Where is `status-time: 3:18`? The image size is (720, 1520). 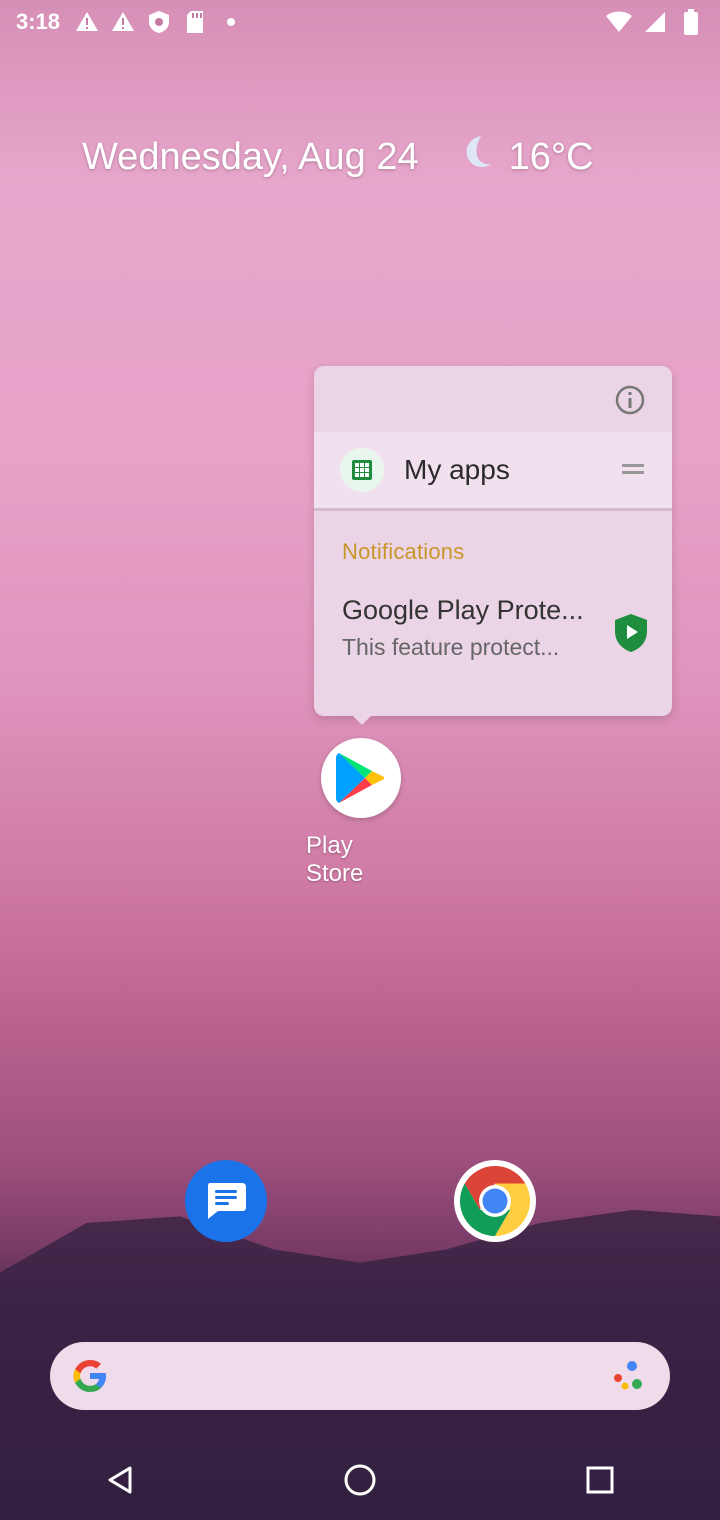
status-time: 3:18 is located at coordinates (38, 21).